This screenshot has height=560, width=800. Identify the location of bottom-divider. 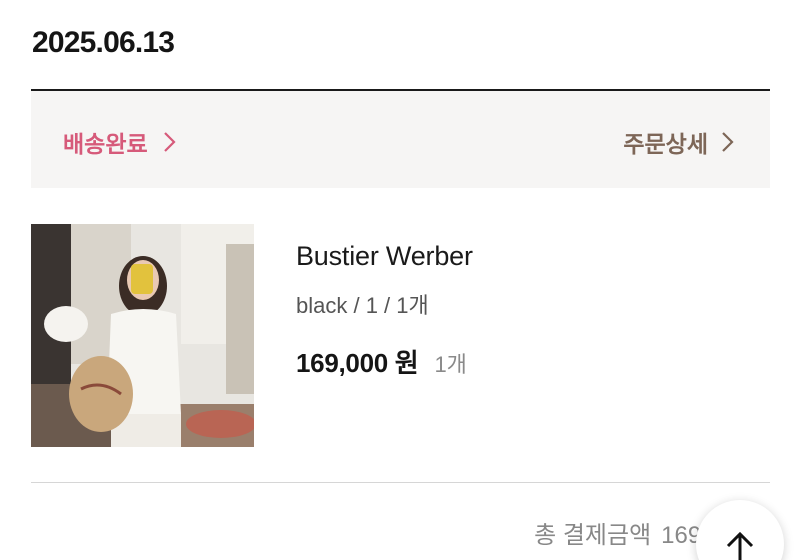
(400, 482).